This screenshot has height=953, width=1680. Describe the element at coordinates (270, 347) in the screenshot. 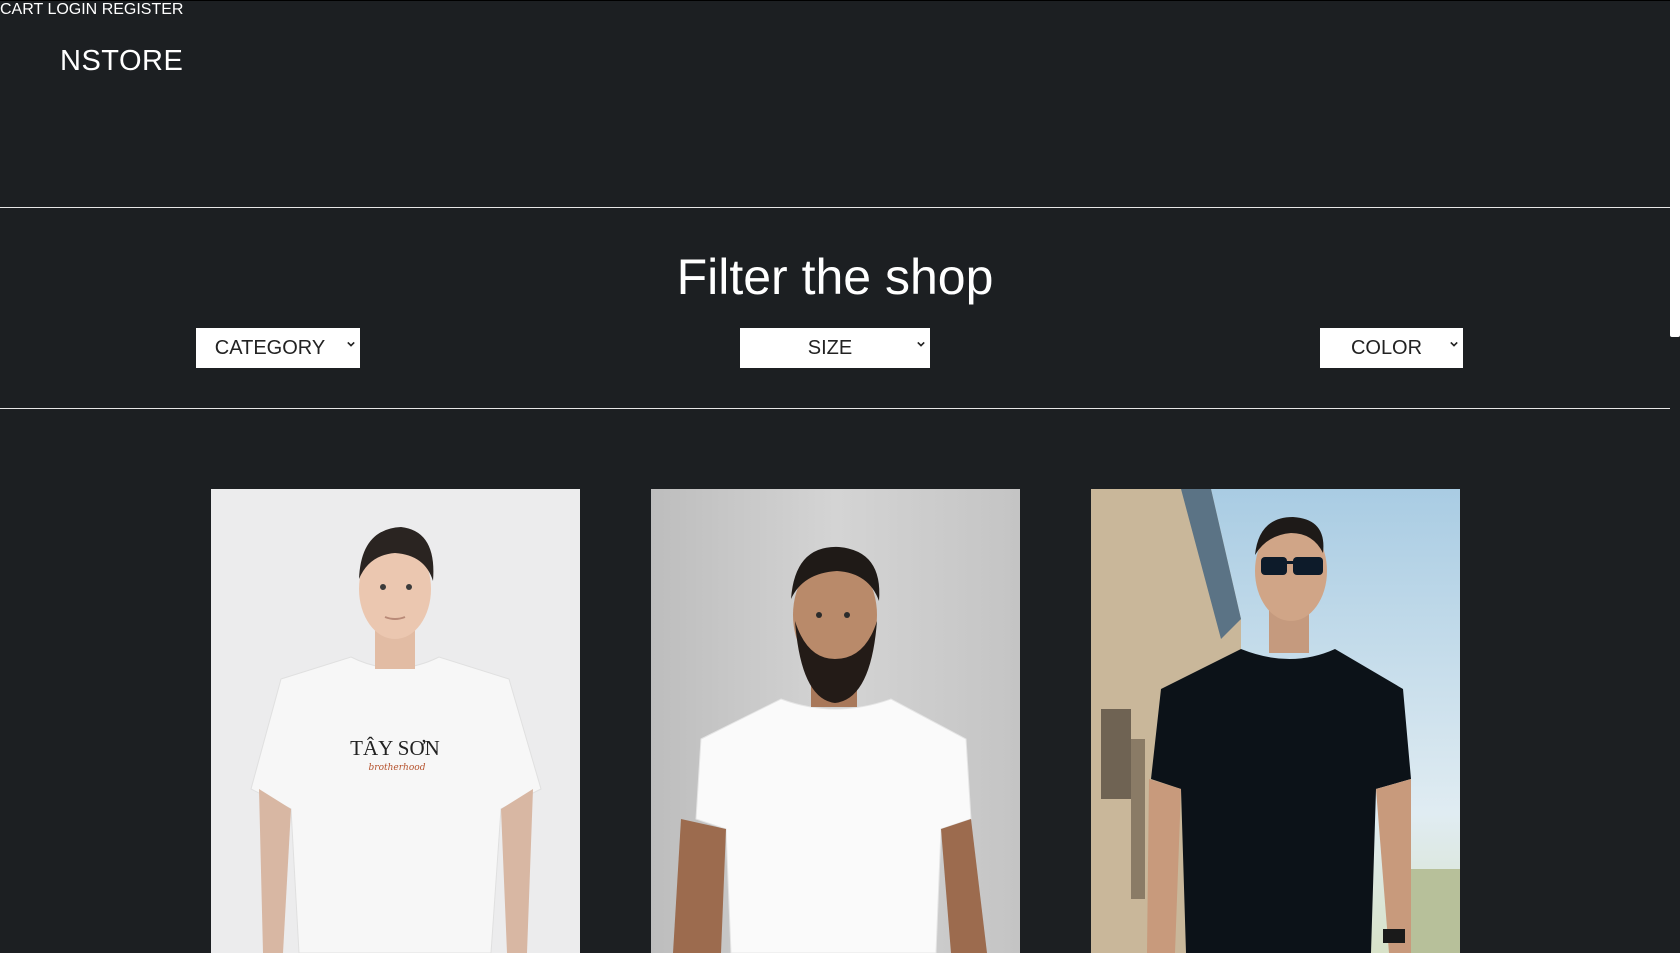

I see `category-select-label: CATEGORY` at that location.